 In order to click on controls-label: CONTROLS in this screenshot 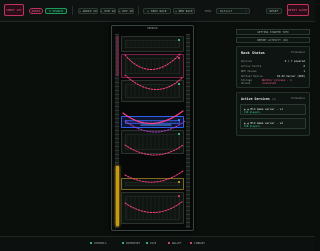, I will do `click(100, 243)`.